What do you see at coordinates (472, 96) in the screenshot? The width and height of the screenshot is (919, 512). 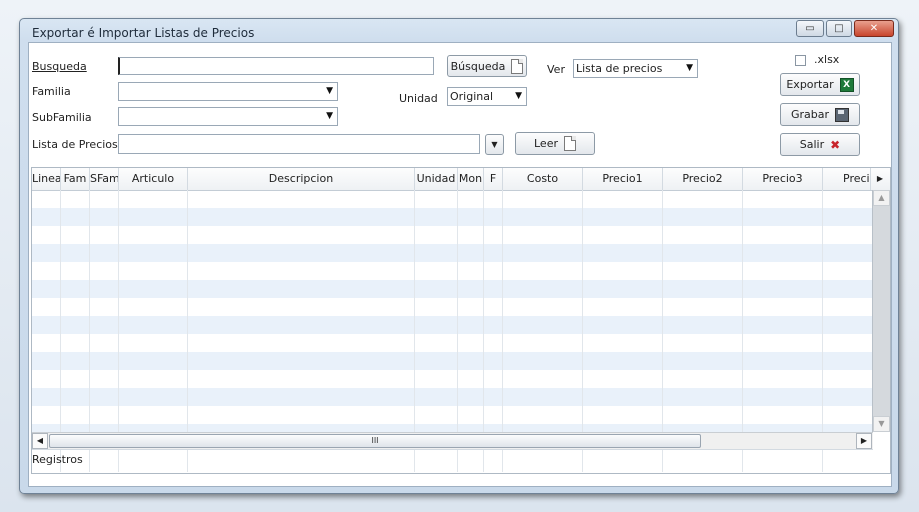 I see `unidad-select-value: Original` at bounding box center [472, 96].